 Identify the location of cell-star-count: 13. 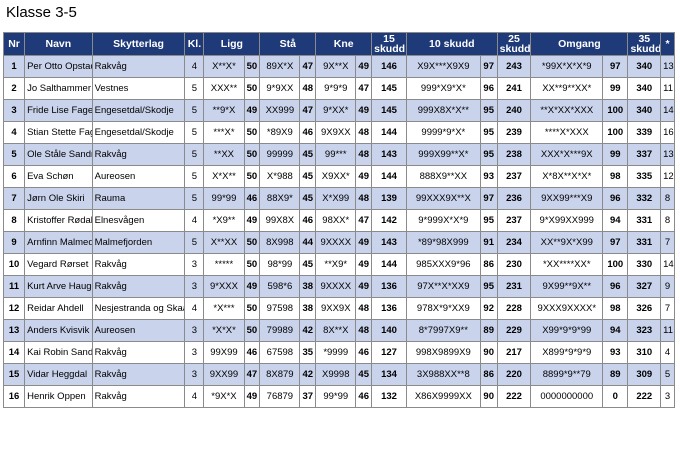
(667, 66).